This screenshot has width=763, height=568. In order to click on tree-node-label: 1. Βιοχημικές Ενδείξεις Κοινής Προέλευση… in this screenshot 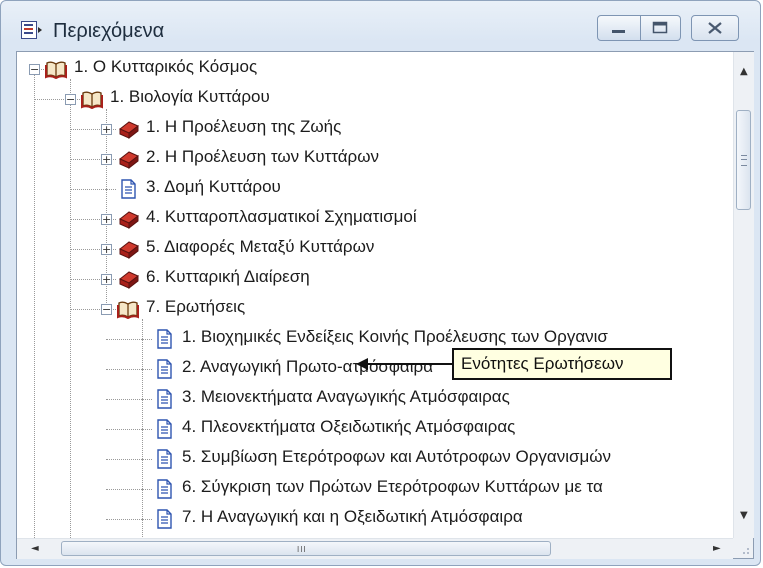, I will do `click(395, 337)`.